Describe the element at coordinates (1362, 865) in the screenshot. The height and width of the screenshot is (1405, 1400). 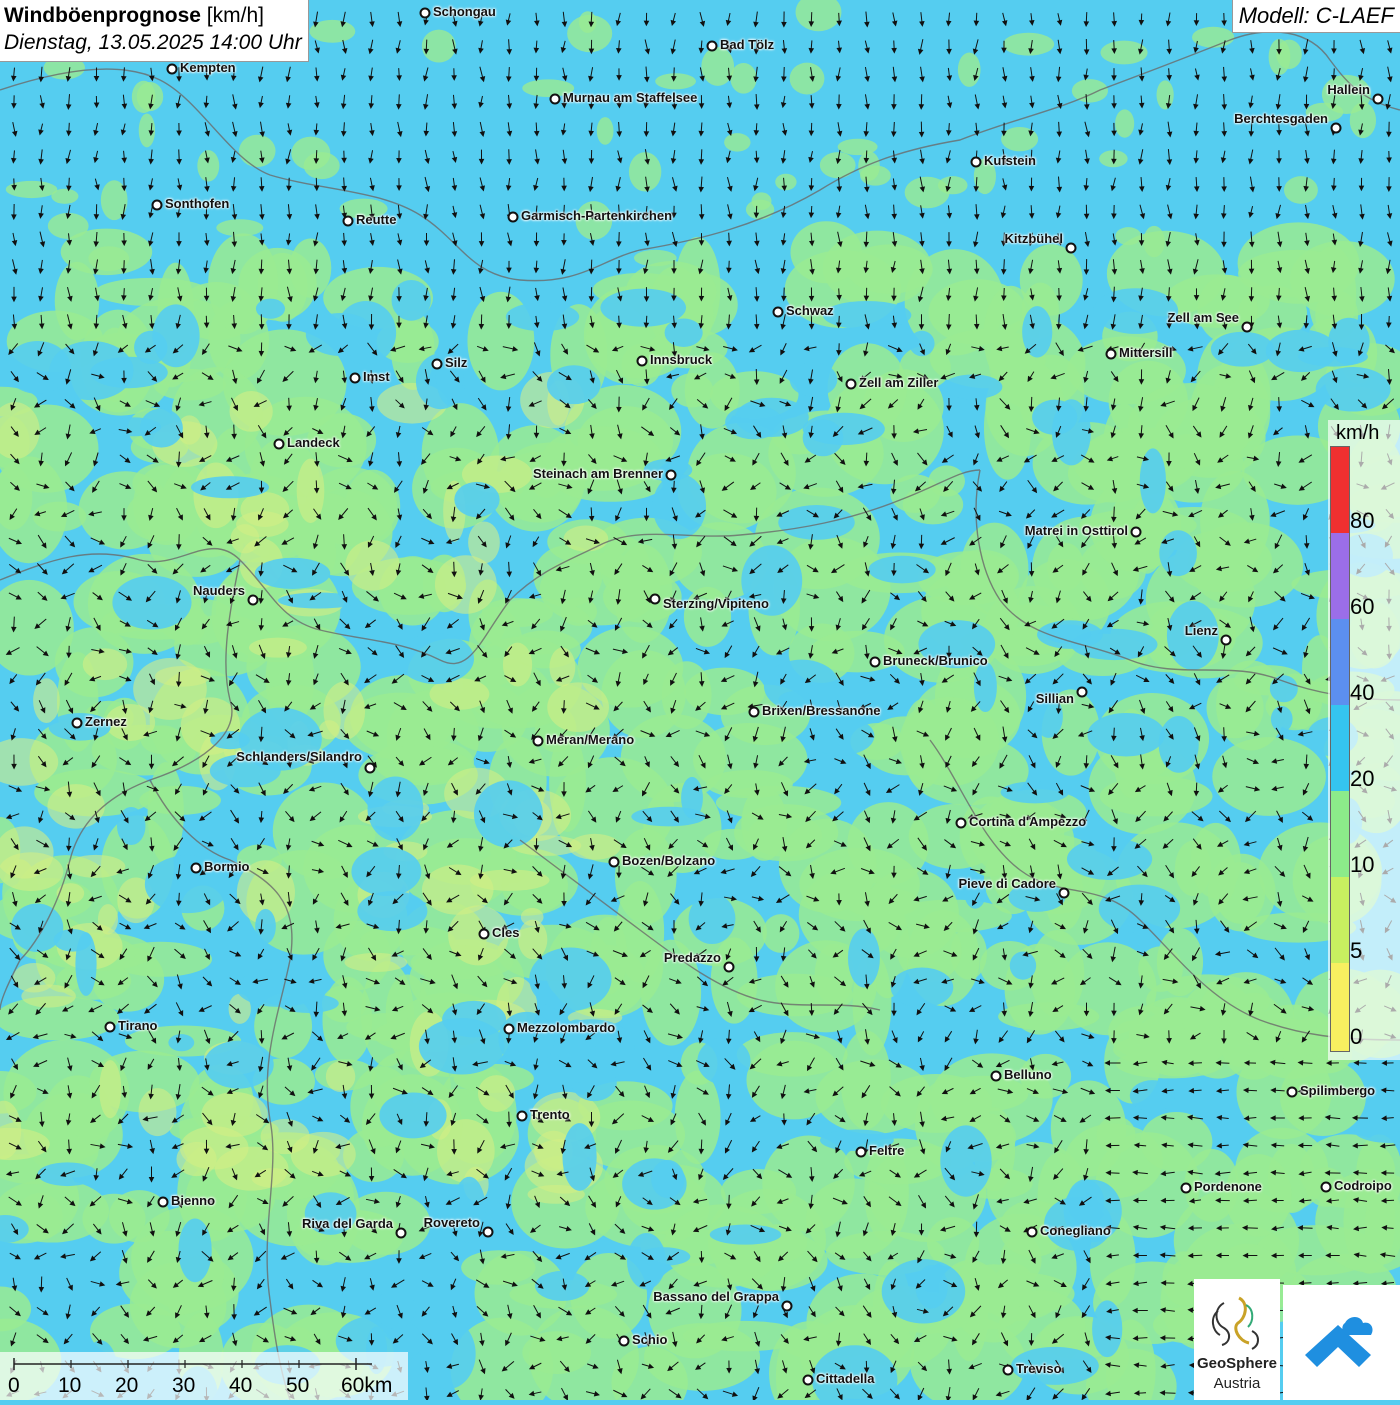
I see `legend-tick-10: 10` at that location.